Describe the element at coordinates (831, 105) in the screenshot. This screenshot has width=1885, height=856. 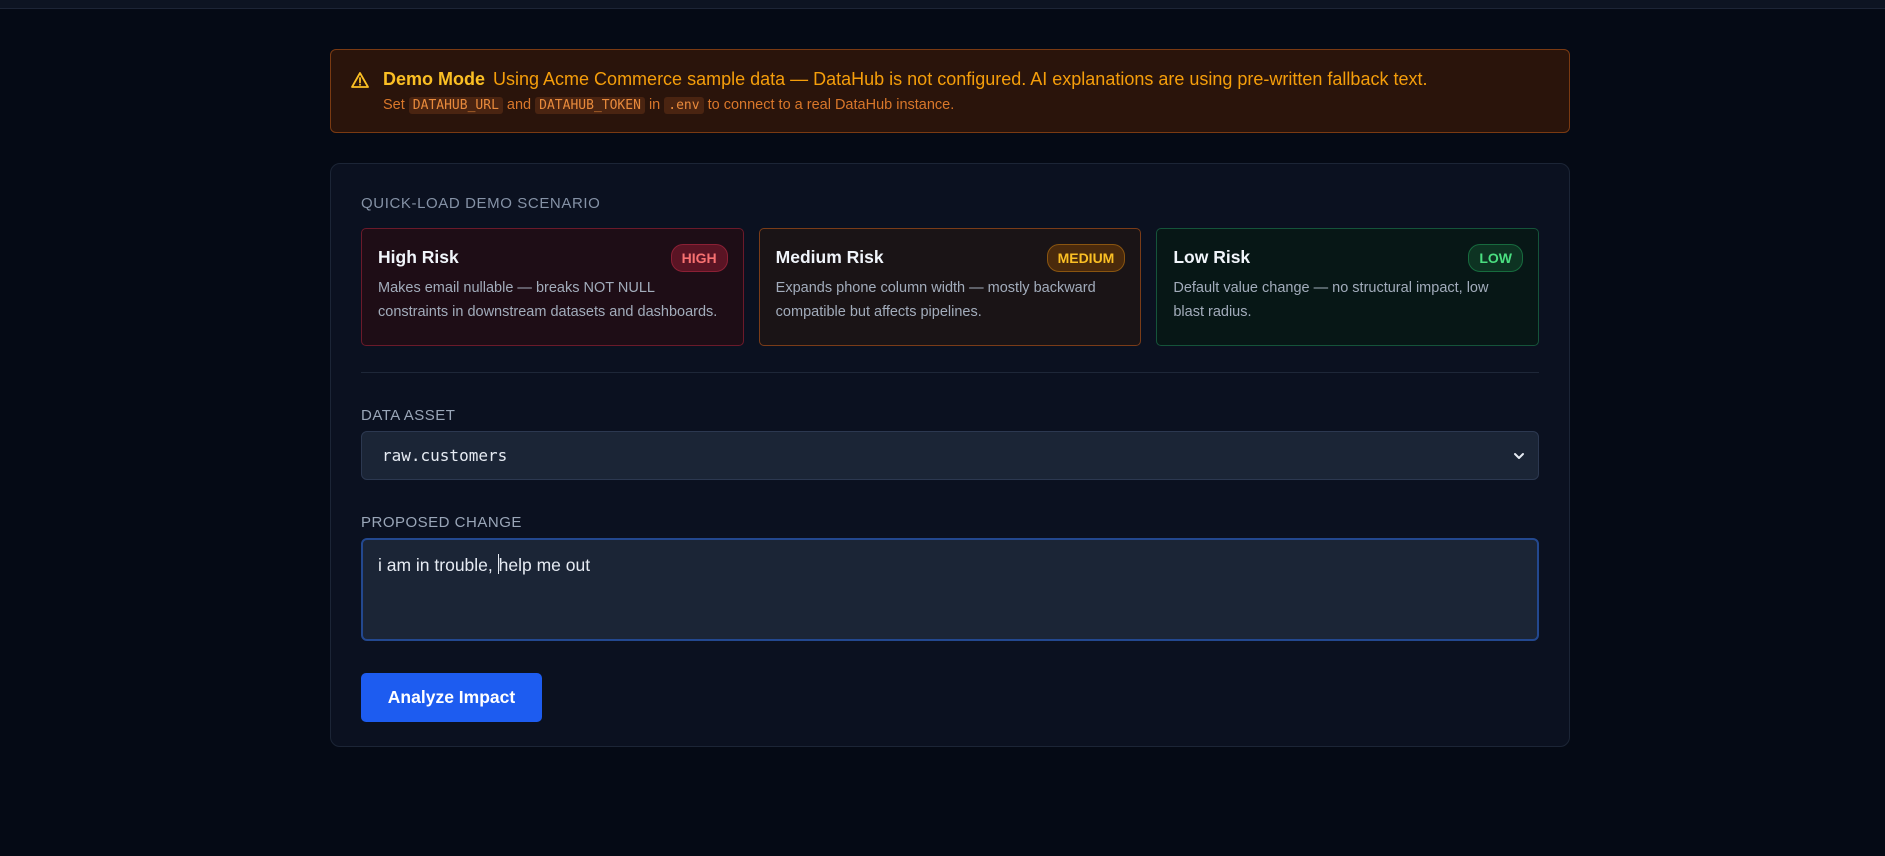
I see `hint-text: to connect to a real DataHub instance.` at that location.